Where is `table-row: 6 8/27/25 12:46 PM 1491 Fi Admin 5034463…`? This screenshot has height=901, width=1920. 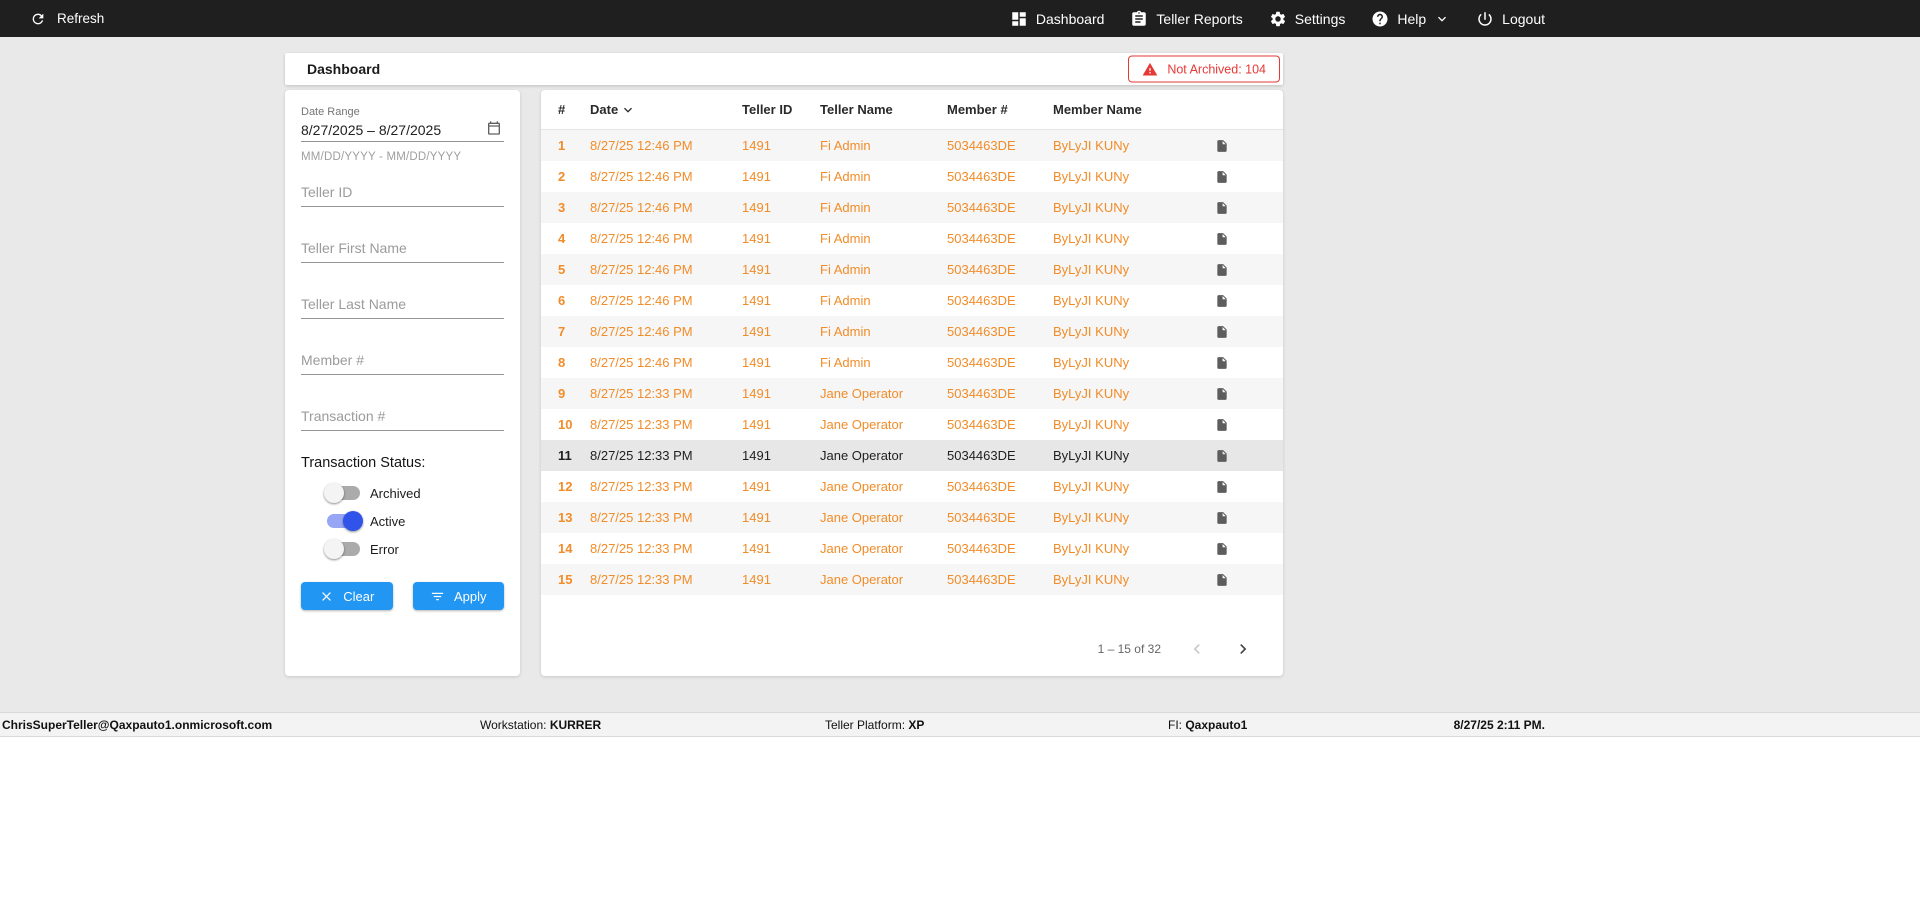
table-row: 6 8/27/25 12:46 PM 1491 Fi Admin 5034463… is located at coordinates (912, 300).